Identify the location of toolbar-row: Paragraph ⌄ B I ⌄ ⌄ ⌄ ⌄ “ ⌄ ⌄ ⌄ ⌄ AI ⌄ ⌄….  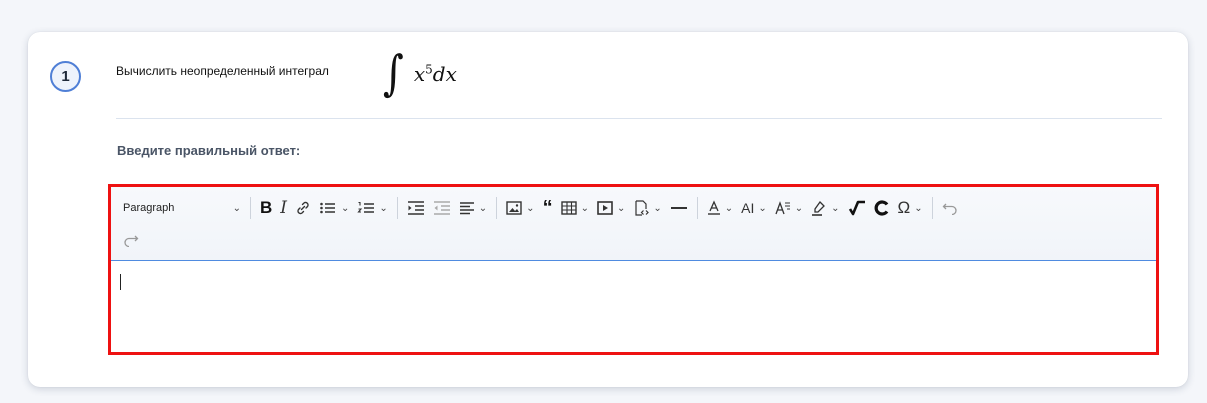
(540, 208).